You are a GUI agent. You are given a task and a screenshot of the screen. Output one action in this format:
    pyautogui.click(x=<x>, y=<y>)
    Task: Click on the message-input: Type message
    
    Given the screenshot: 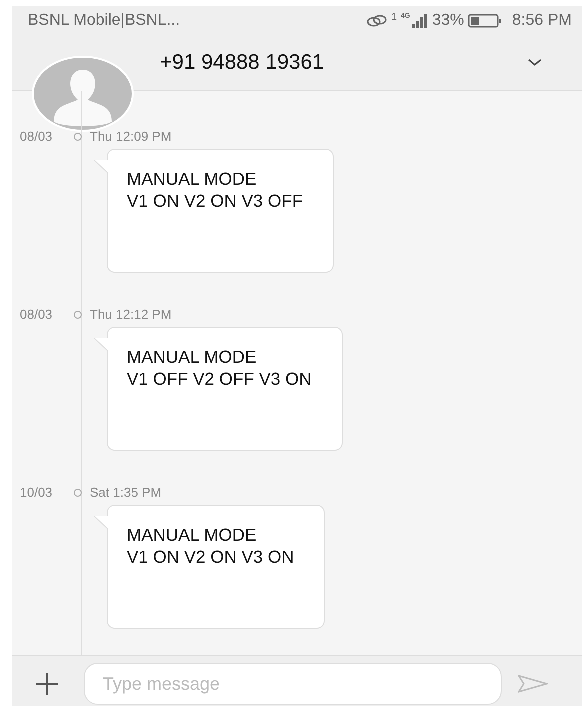 What is the action you would take?
    pyautogui.click(x=293, y=684)
    